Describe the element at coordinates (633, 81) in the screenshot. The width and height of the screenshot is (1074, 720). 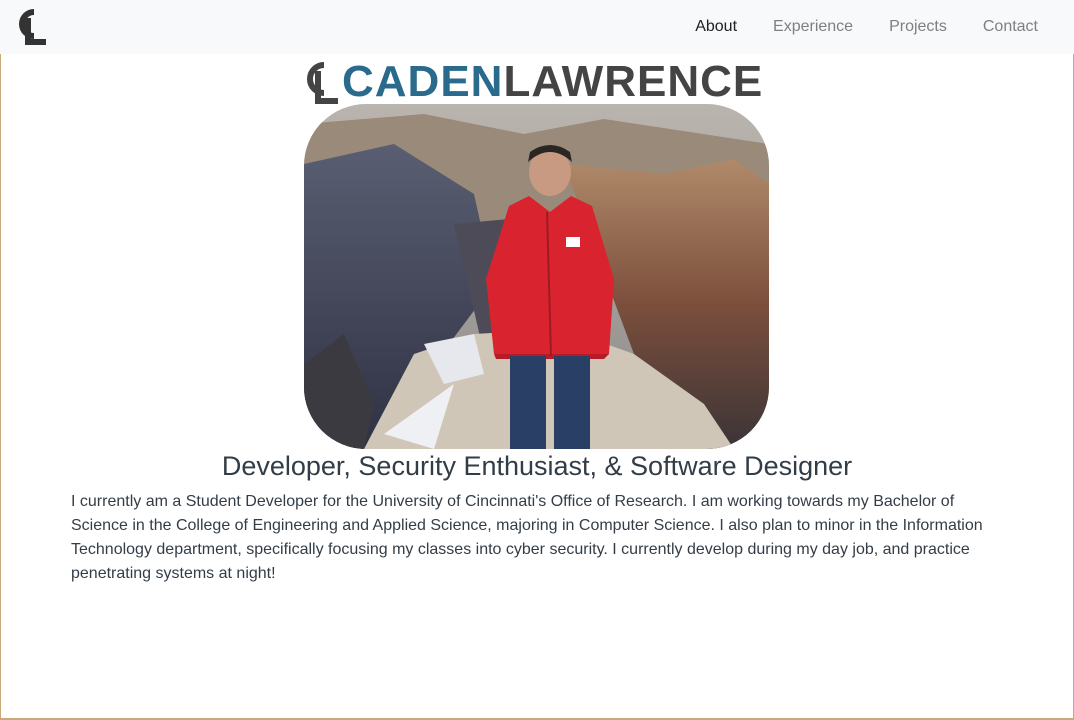
I see `logo-last-name: LAWRENCE` at that location.